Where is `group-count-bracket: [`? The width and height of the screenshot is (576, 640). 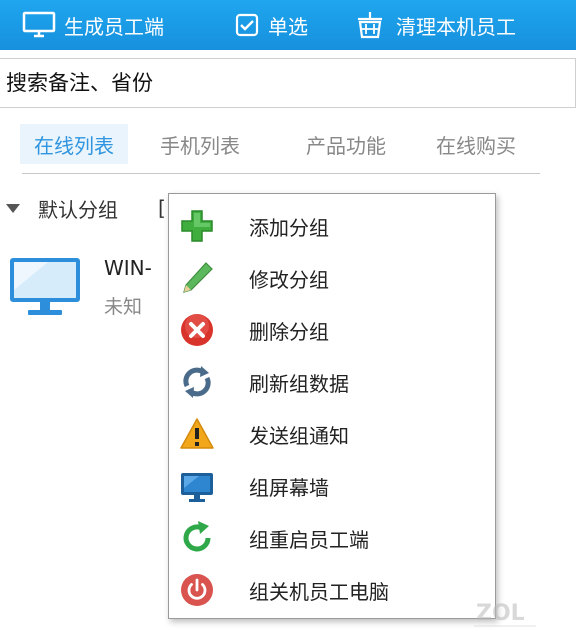
group-count-bracket: [ is located at coordinates (162, 208).